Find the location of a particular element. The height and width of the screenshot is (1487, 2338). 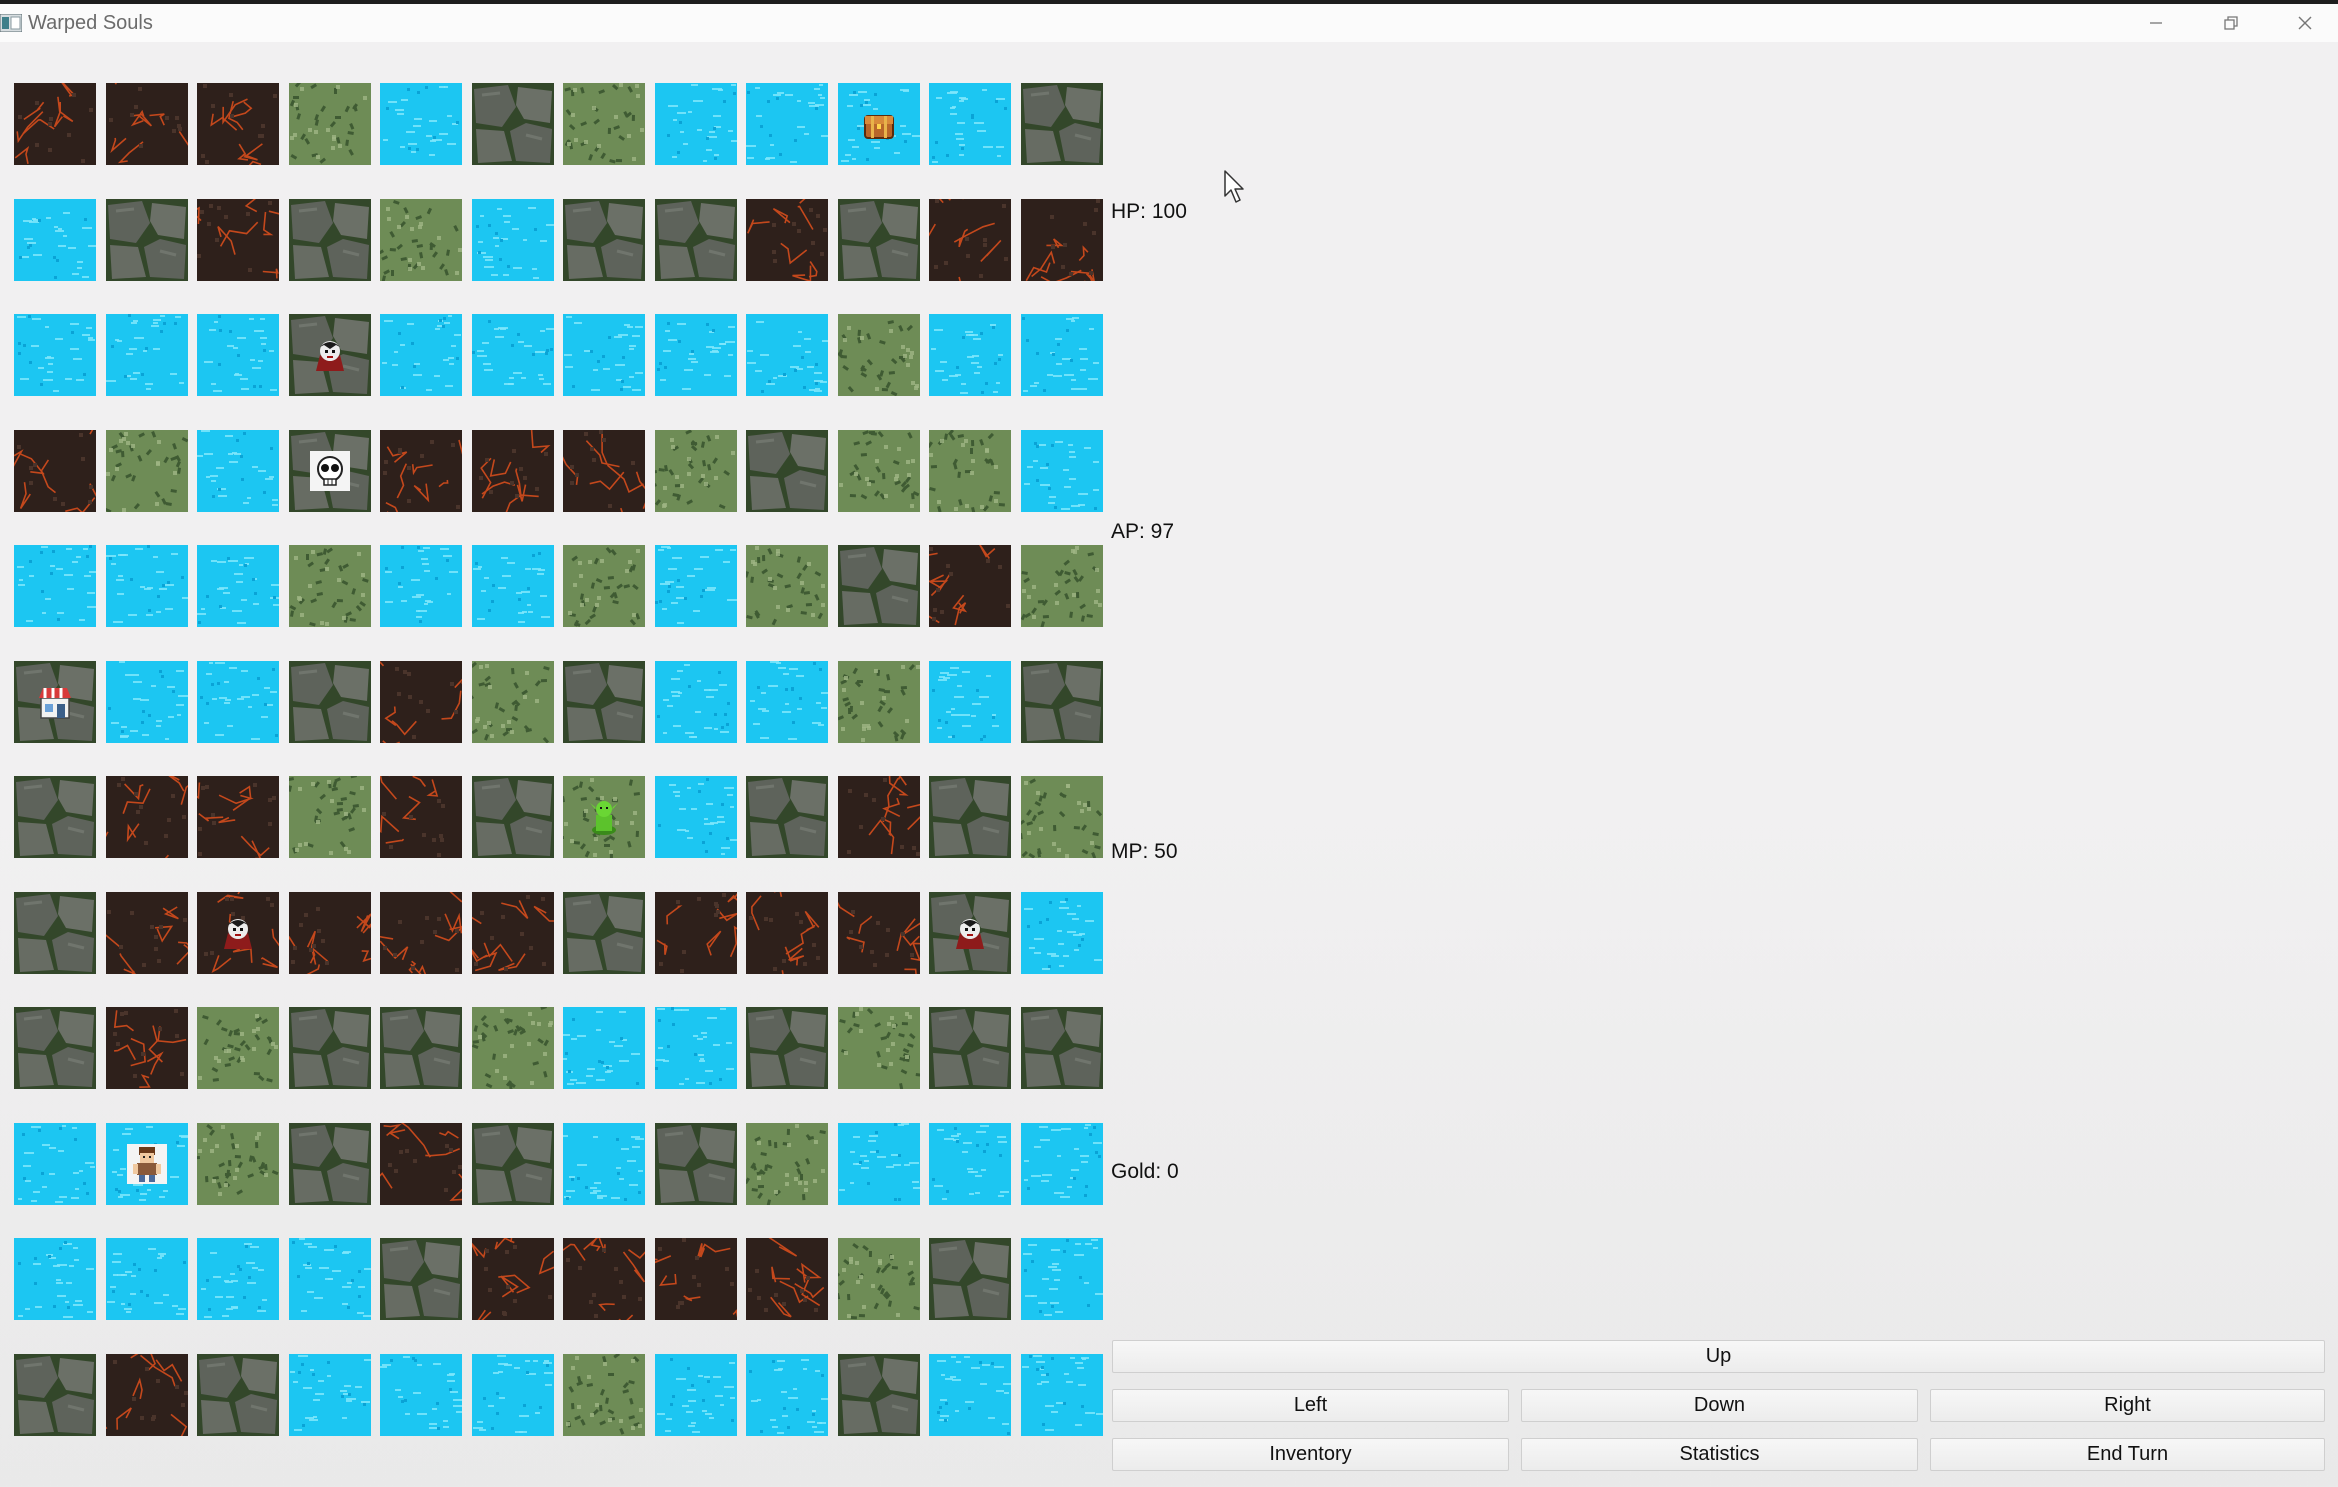

ap-label: AP: 97 is located at coordinates (1143, 531).